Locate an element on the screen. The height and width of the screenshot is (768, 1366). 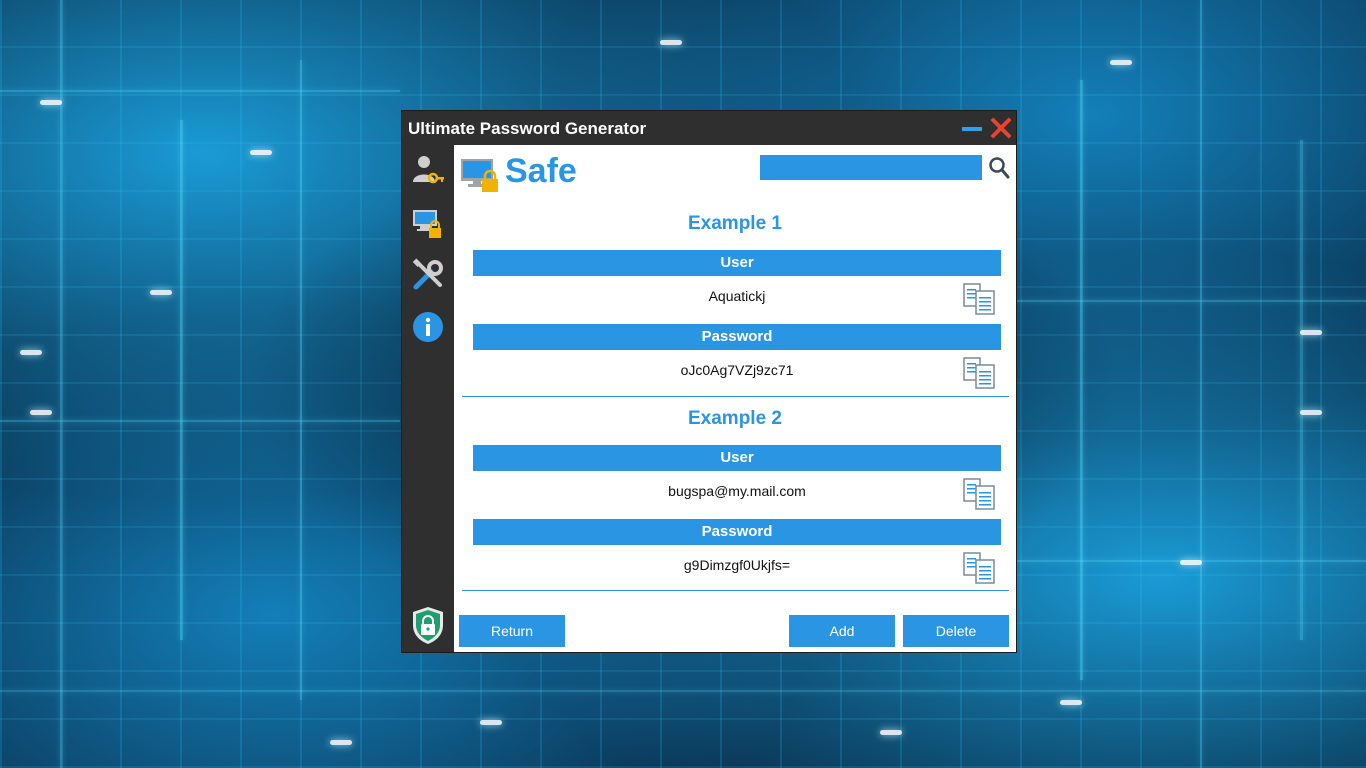
search-input is located at coordinates (871, 167).